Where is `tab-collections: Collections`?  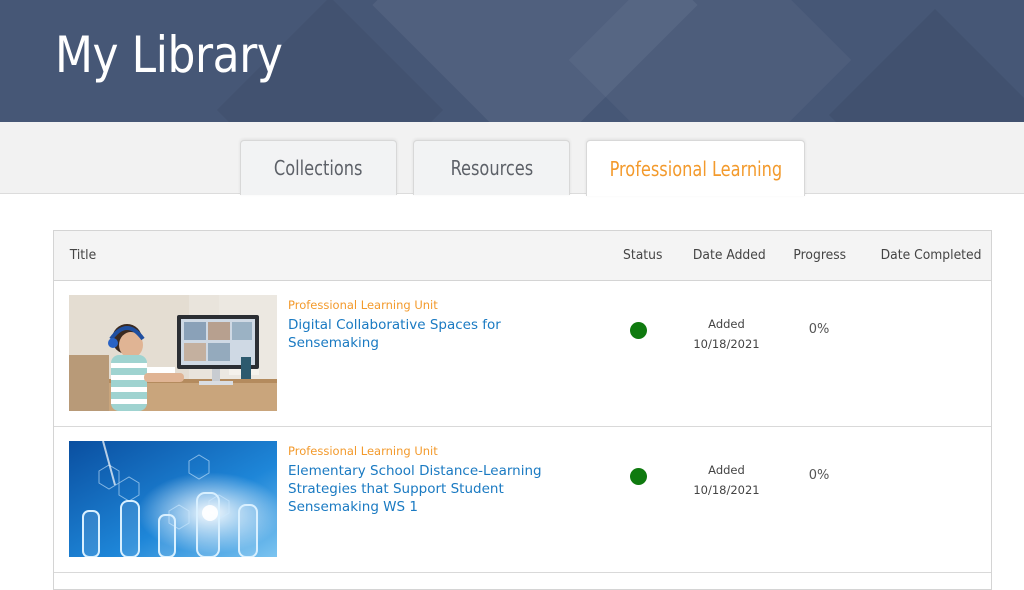
tab-collections: Collections is located at coordinates (318, 167).